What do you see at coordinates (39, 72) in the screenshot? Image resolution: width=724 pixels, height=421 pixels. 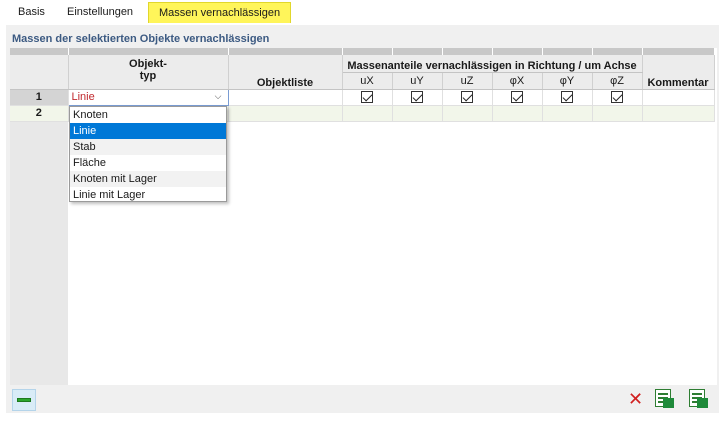 I see `row-number-header` at bounding box center [39, 72].